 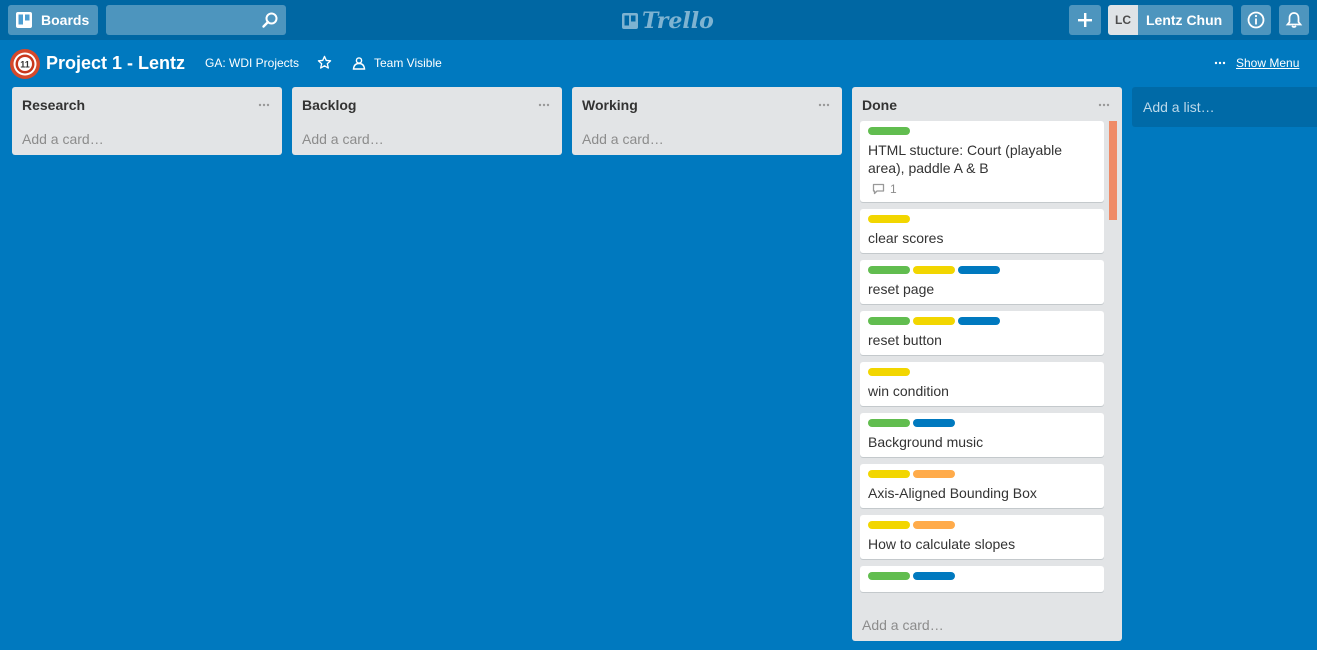 I want to click on list-title: Working, so click(x=610, y=105).